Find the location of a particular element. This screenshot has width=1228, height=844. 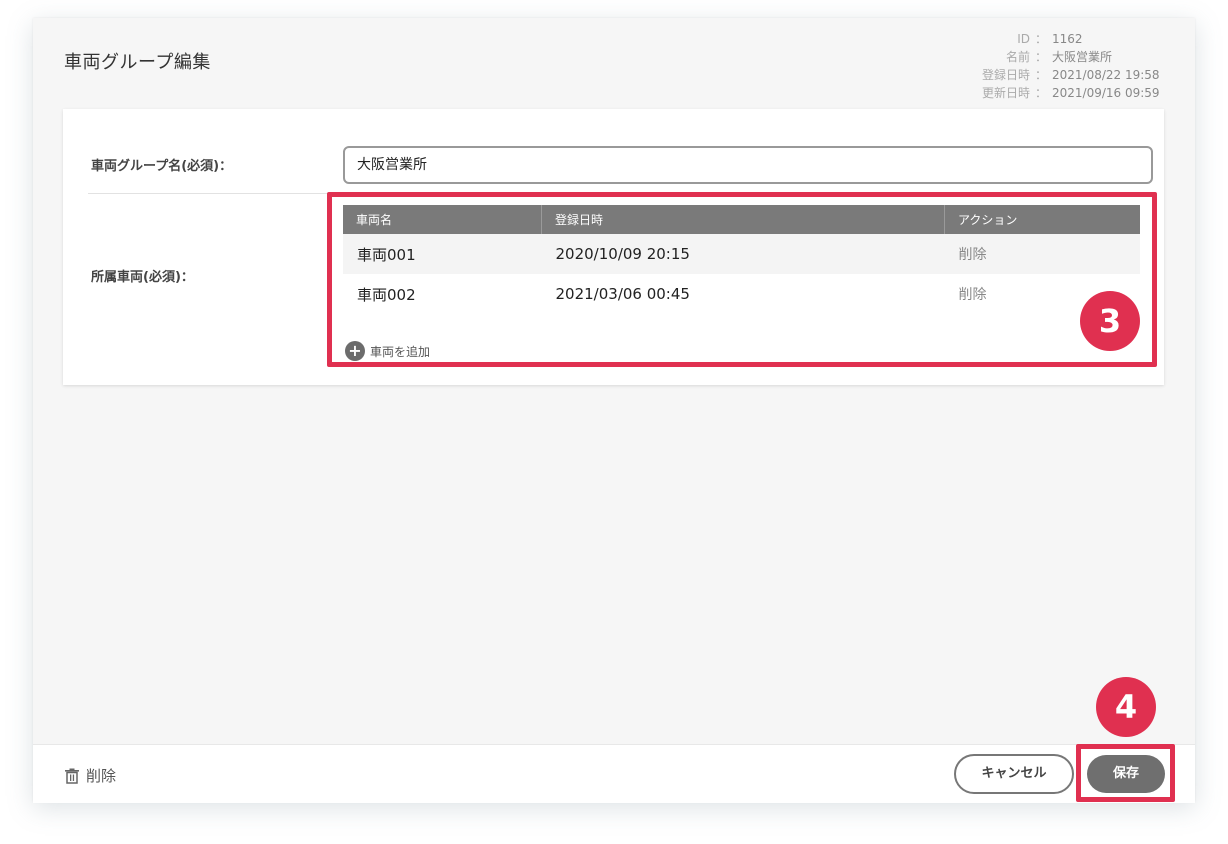

vehicles-label: 所属車両(必須)： is located at coordinates (142, 277).